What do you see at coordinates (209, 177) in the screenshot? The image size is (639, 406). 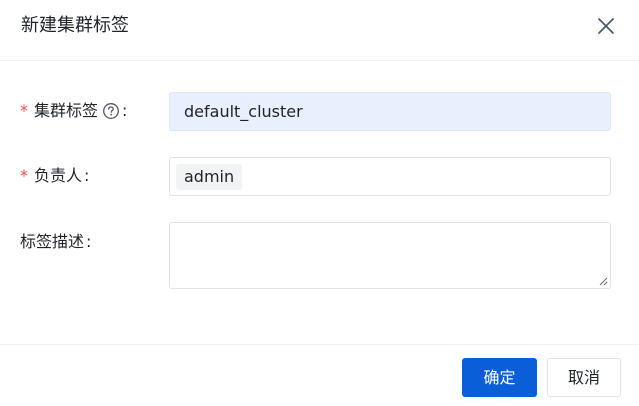 I see `owner-tag: admin` at bounding box center [209, 177].